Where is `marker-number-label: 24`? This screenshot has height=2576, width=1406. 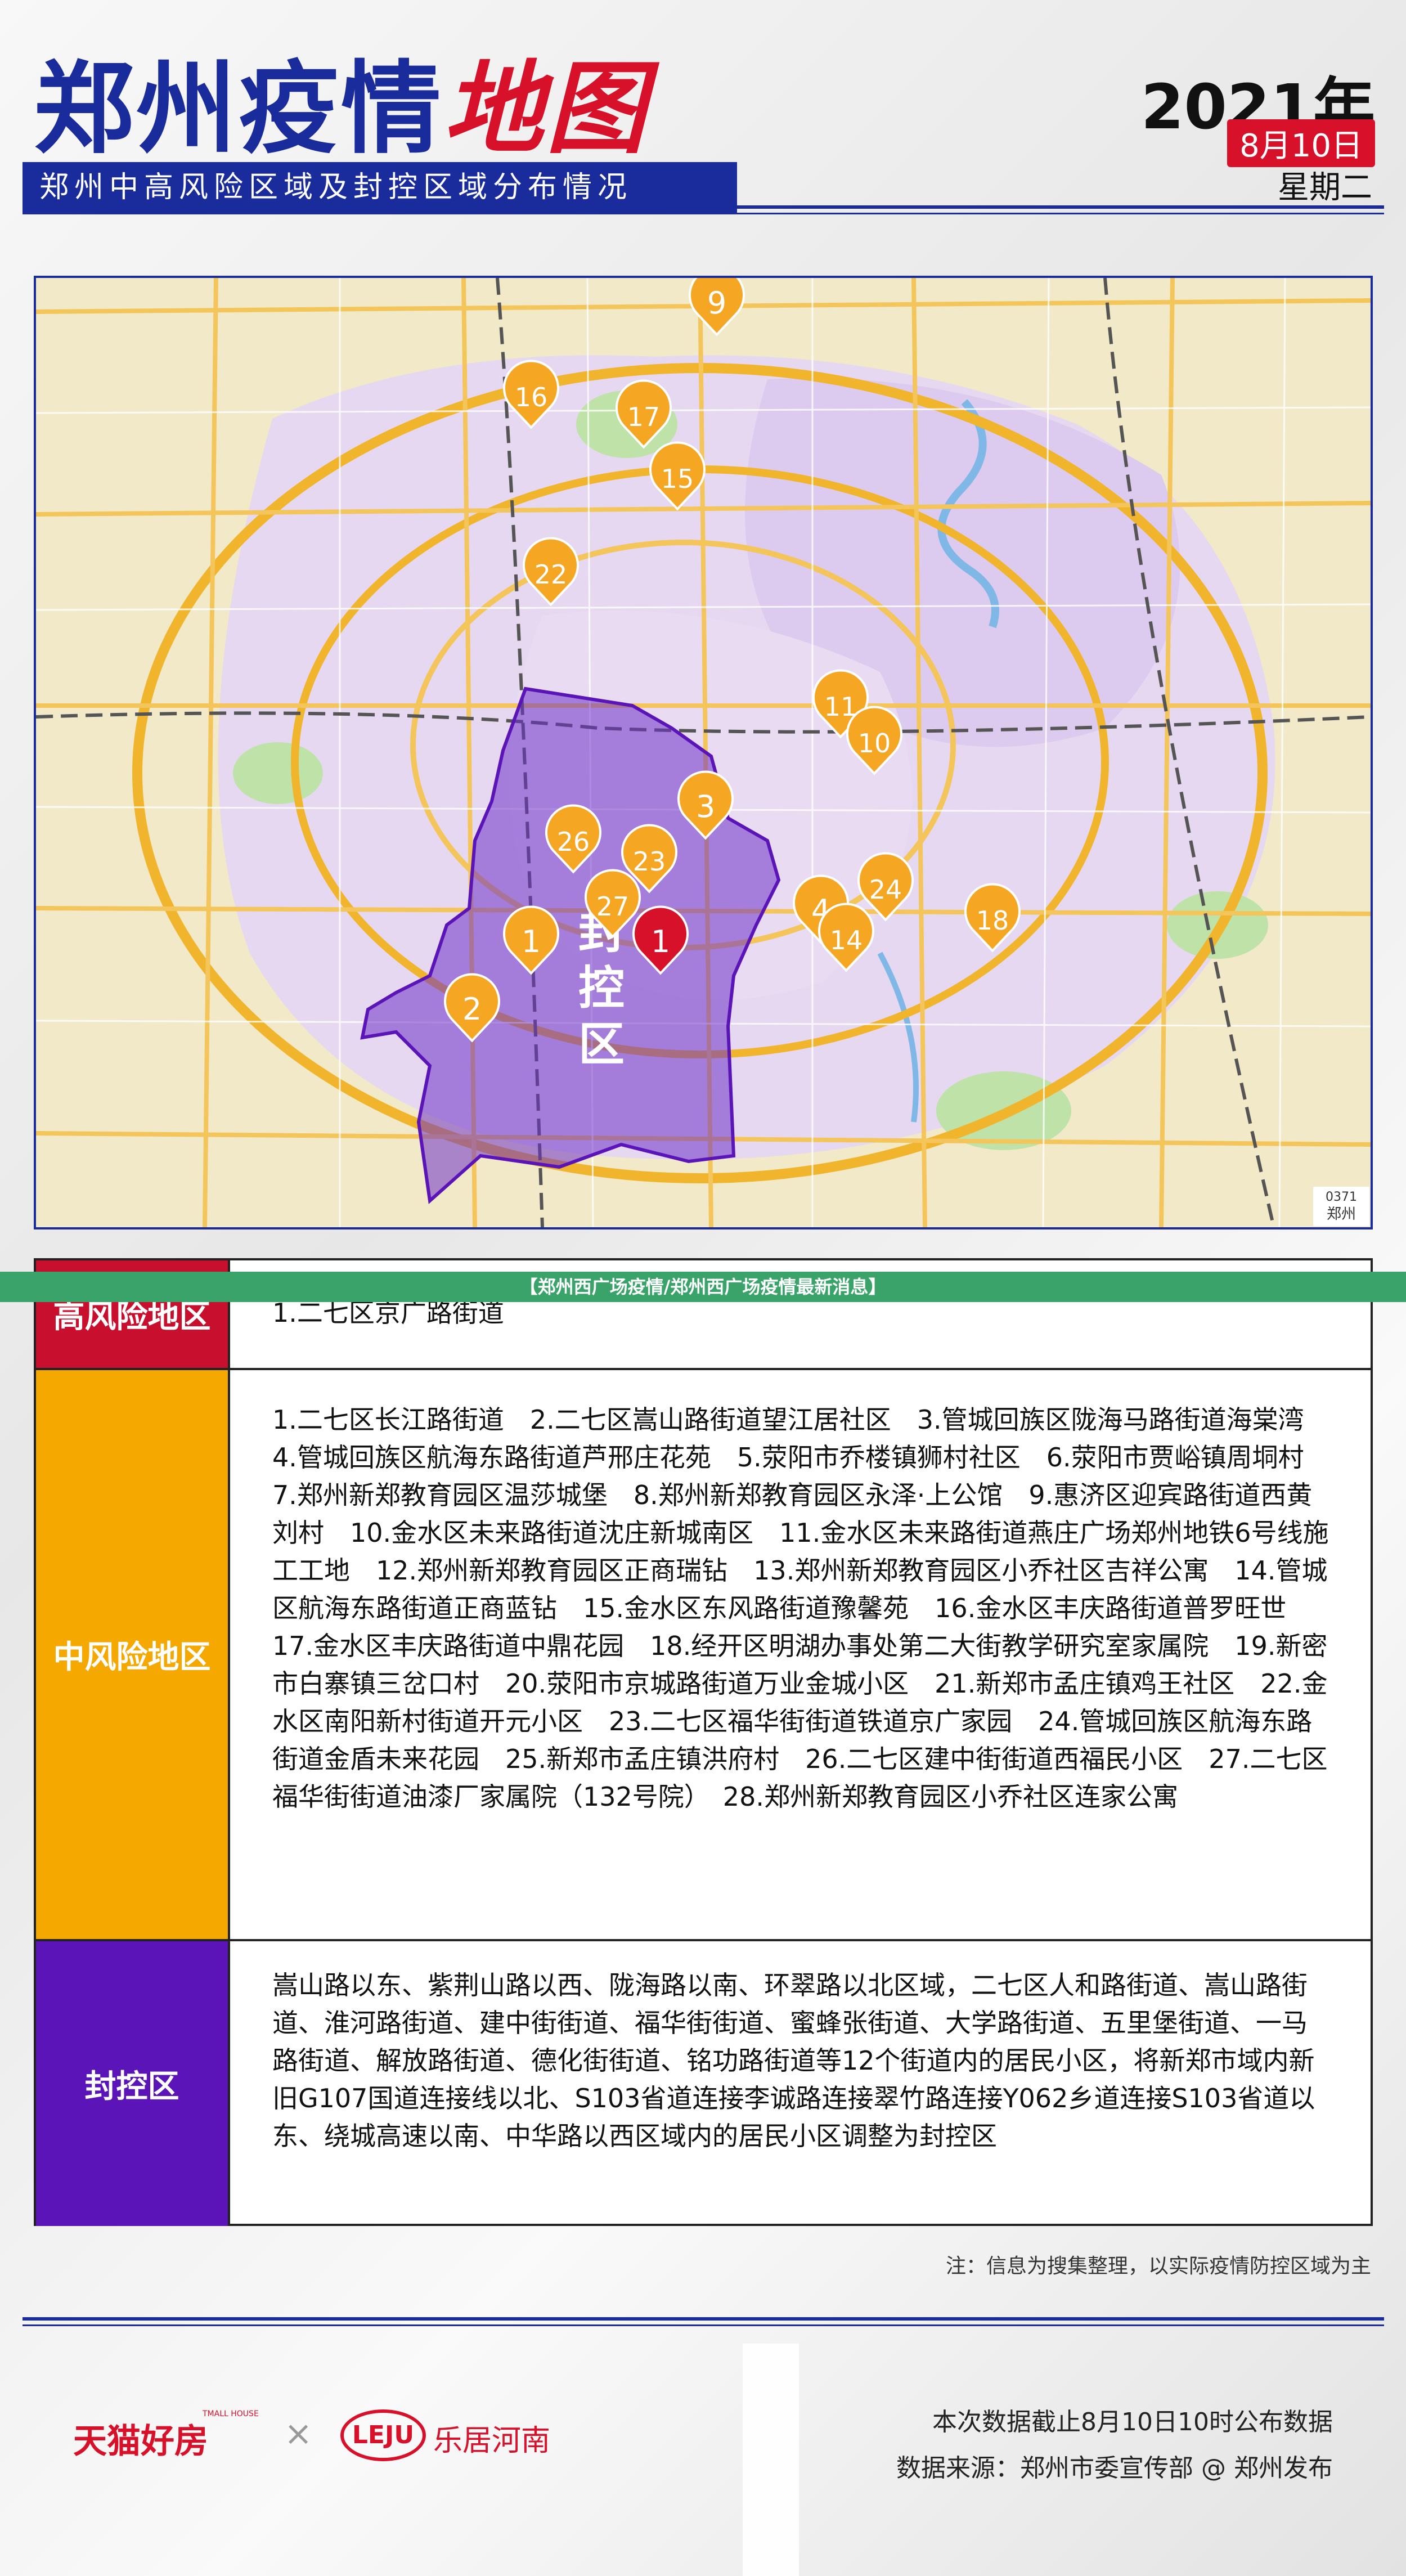 marker-number-label: 24 is located at coordinates (885, 889).